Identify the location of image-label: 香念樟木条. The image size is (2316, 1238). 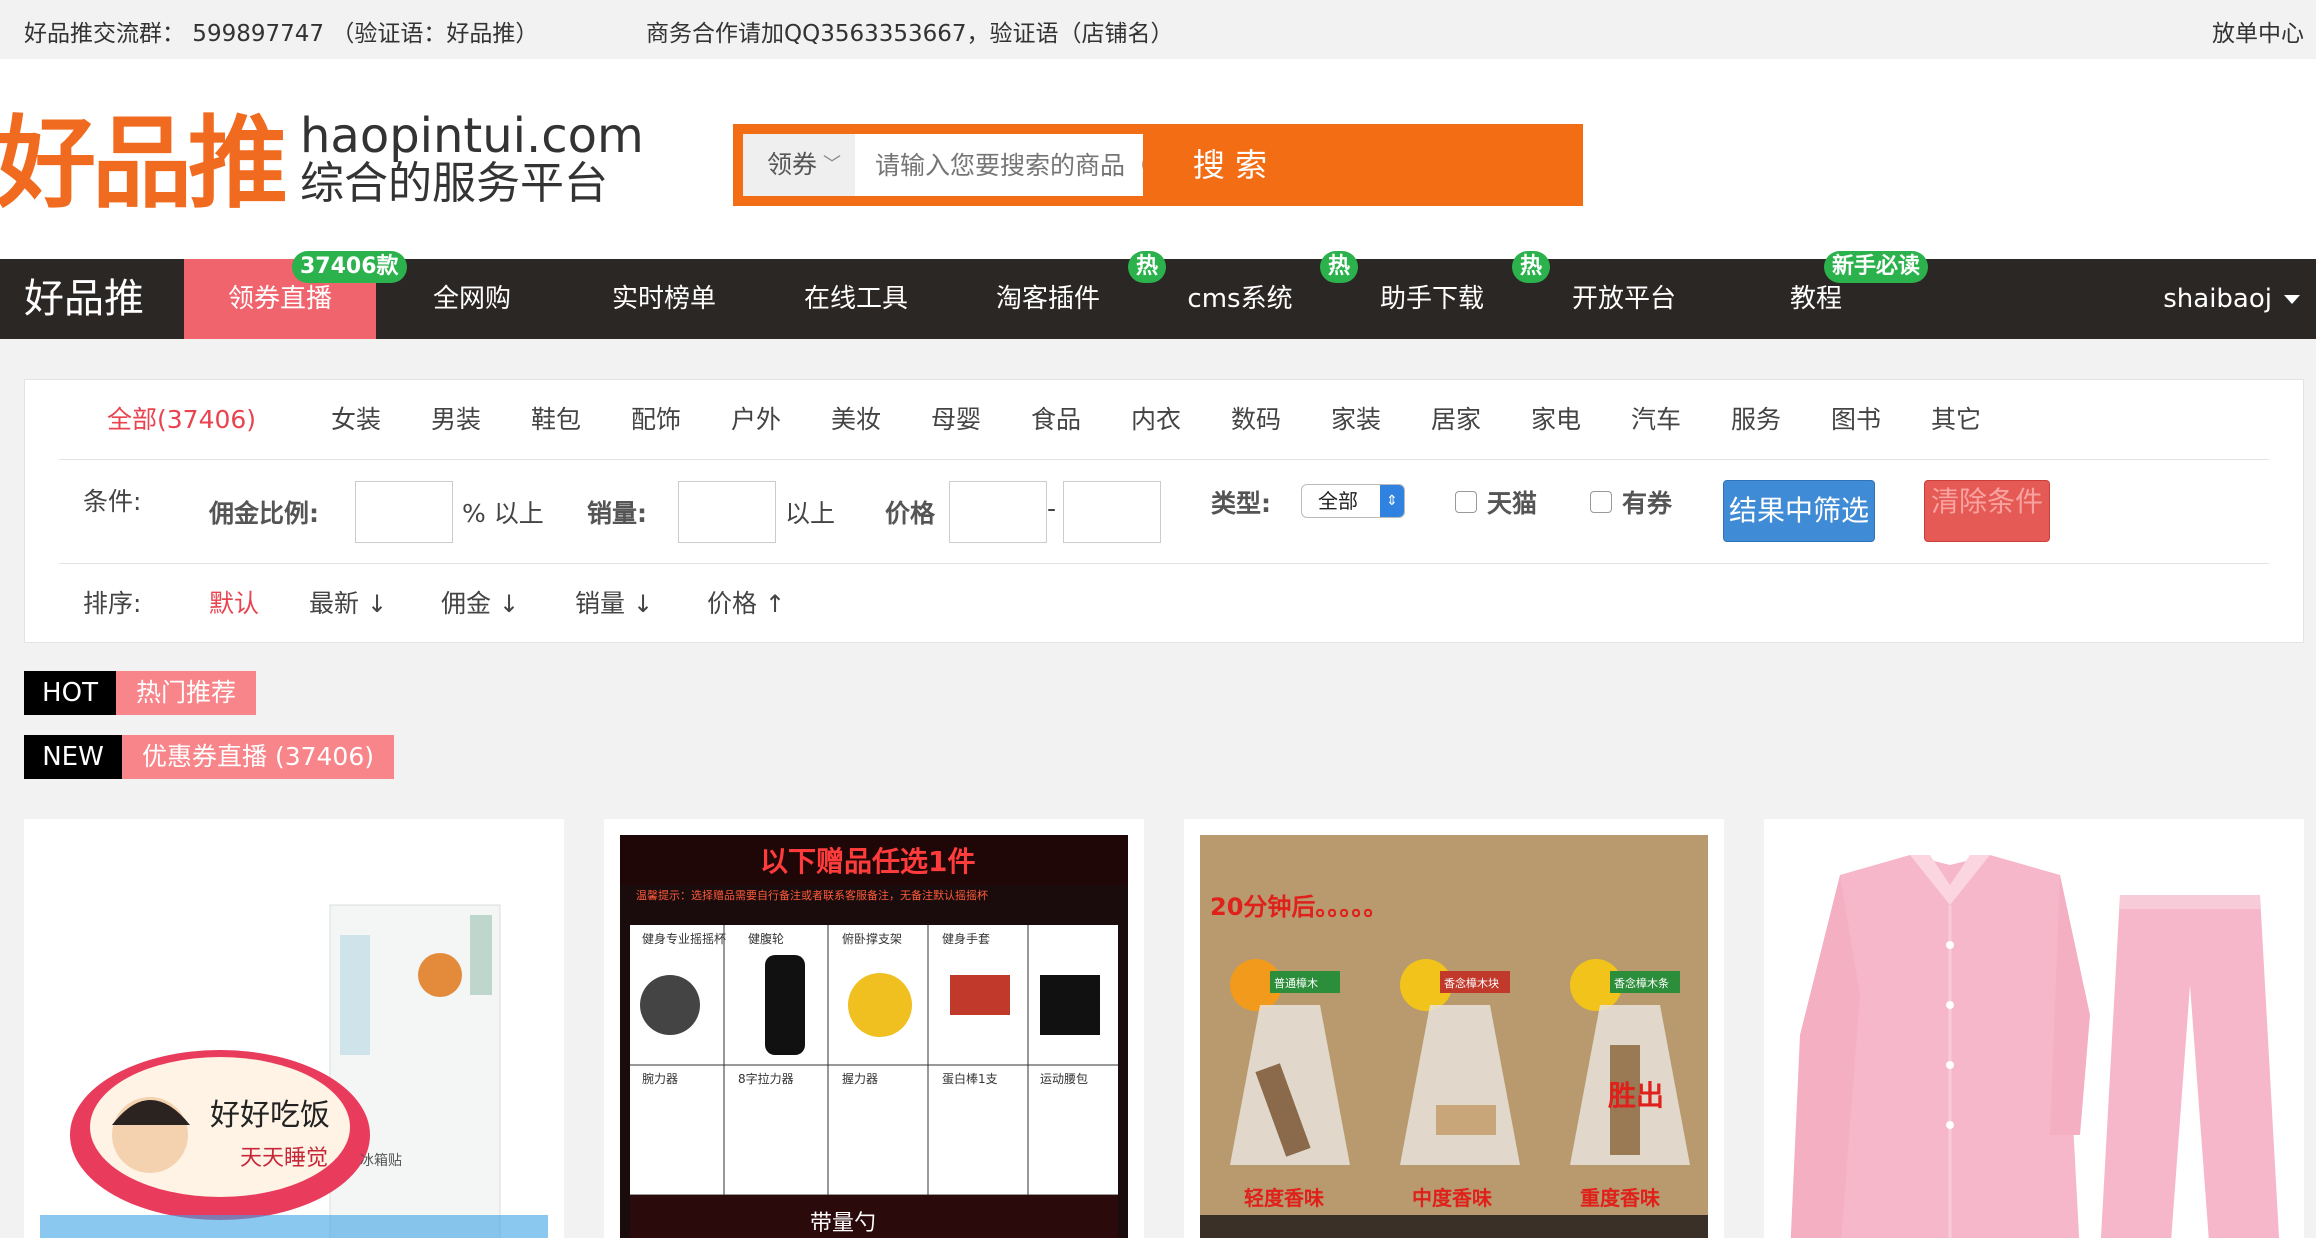
(1641, 983).